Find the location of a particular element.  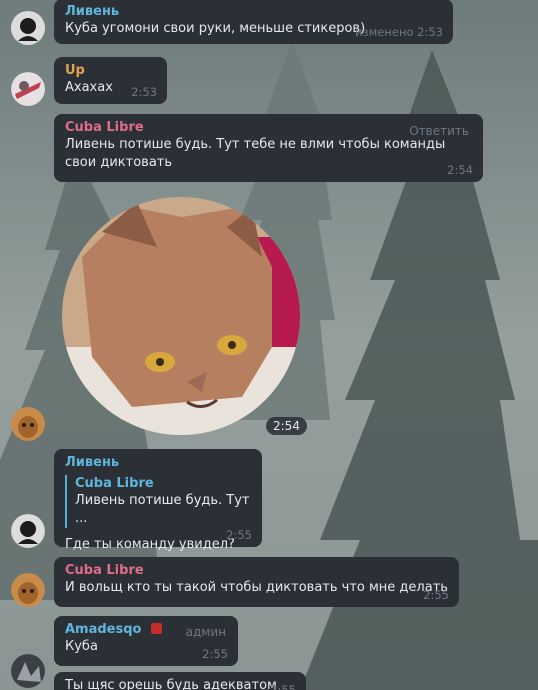

admin-badge: админ is located at coordinates (205, 632).